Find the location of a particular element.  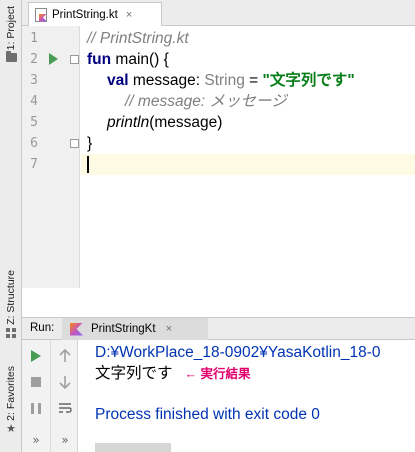

pause-button is located at coordinates (36, 408).